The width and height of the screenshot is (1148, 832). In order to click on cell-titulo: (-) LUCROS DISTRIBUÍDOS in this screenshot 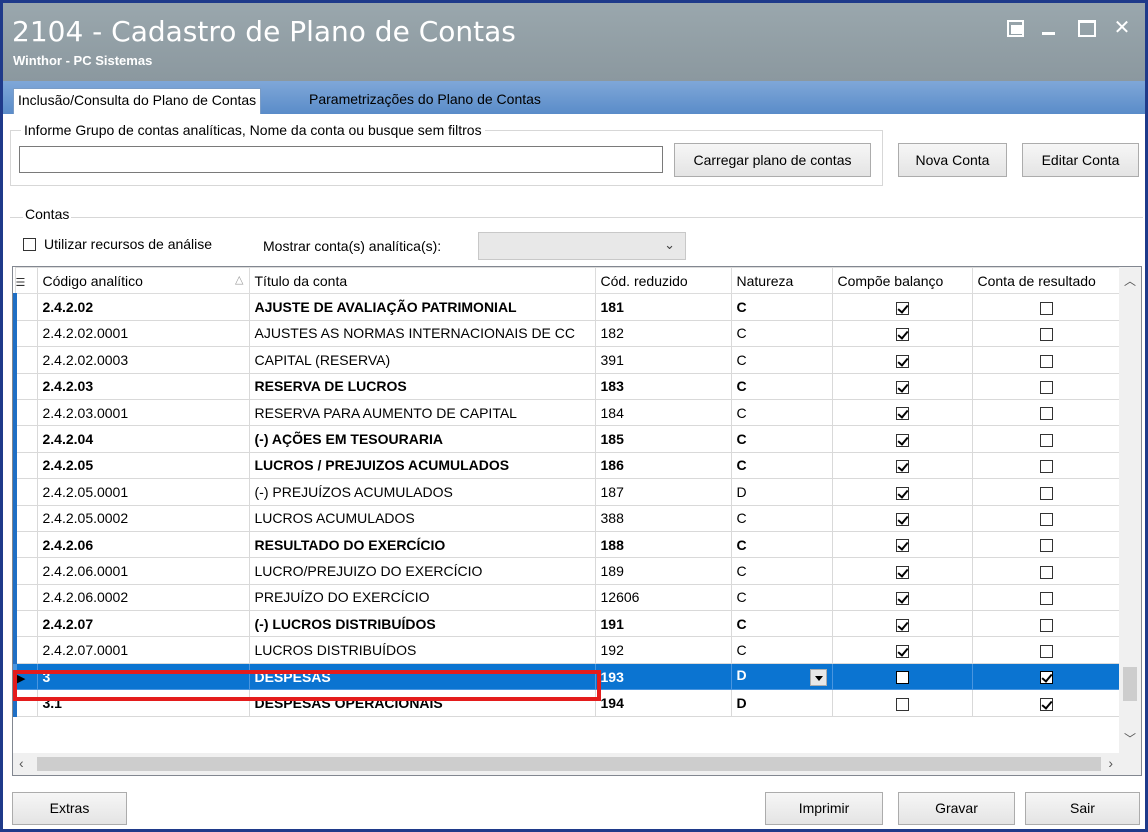, I will do `click(422, 624)`.